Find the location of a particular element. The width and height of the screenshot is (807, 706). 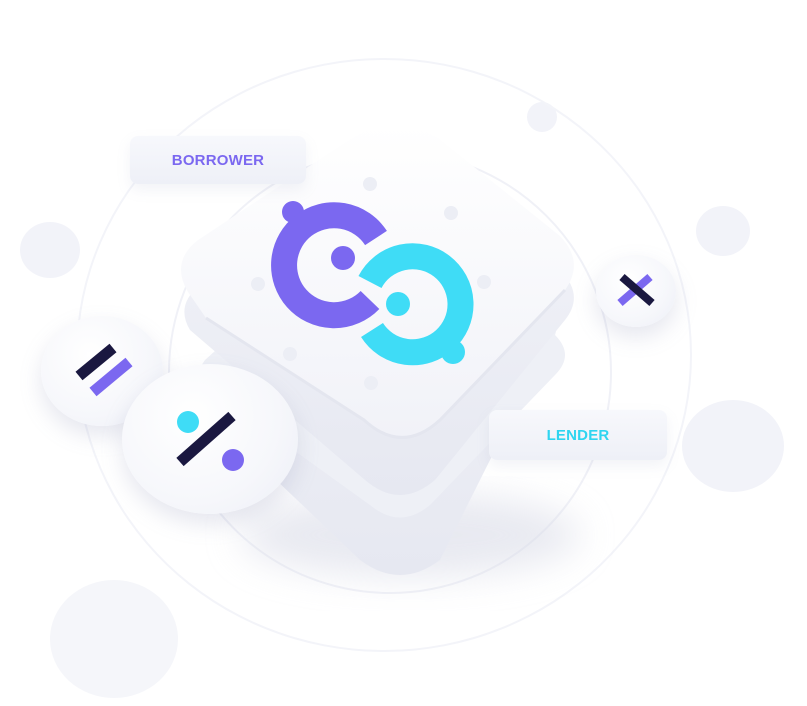

logo-core-purple is located at coordinates (343, 258).